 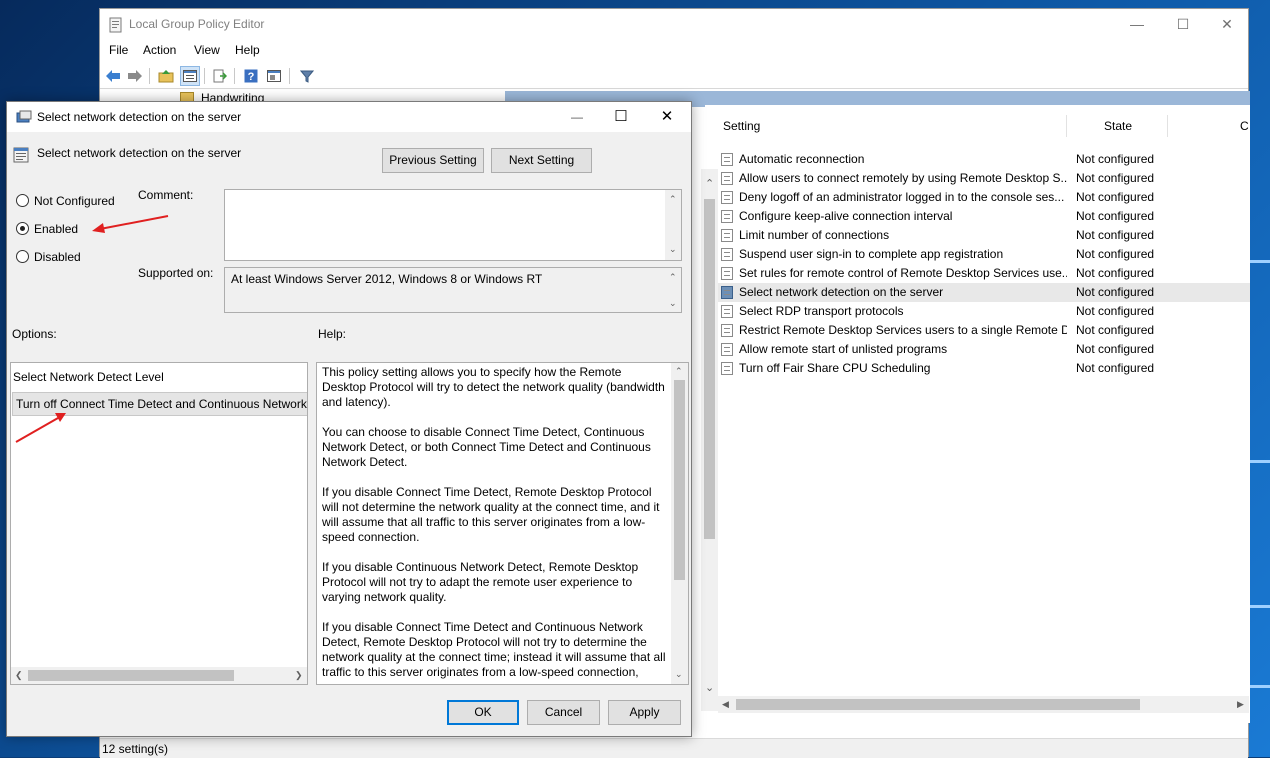 What do you see at coordinates (130, 224) in the screenshot?
I see `red-arrow-enabled` at bounding box center [130, 224].